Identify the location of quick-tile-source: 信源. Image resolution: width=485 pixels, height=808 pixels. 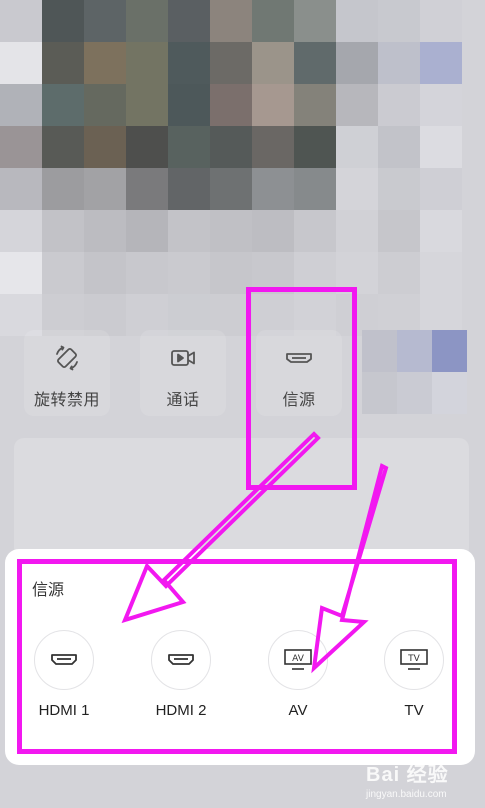
(299, 373).